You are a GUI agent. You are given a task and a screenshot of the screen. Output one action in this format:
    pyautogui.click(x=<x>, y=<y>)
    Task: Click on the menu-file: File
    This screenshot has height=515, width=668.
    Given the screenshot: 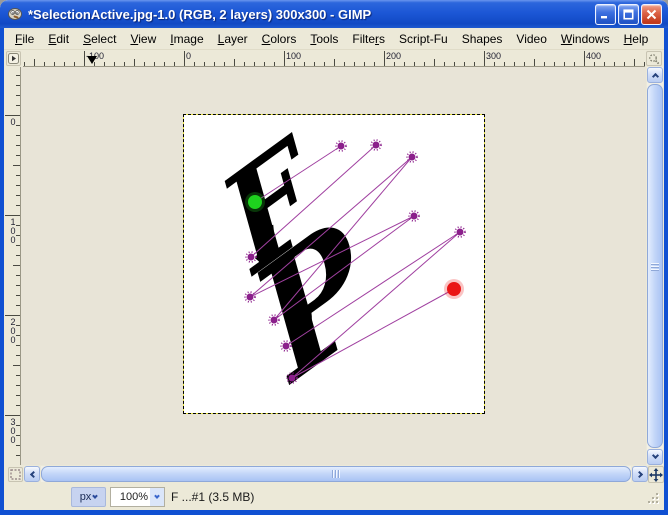 What is the action you would take?
    pyautogui.click(x=24, y=39)
    